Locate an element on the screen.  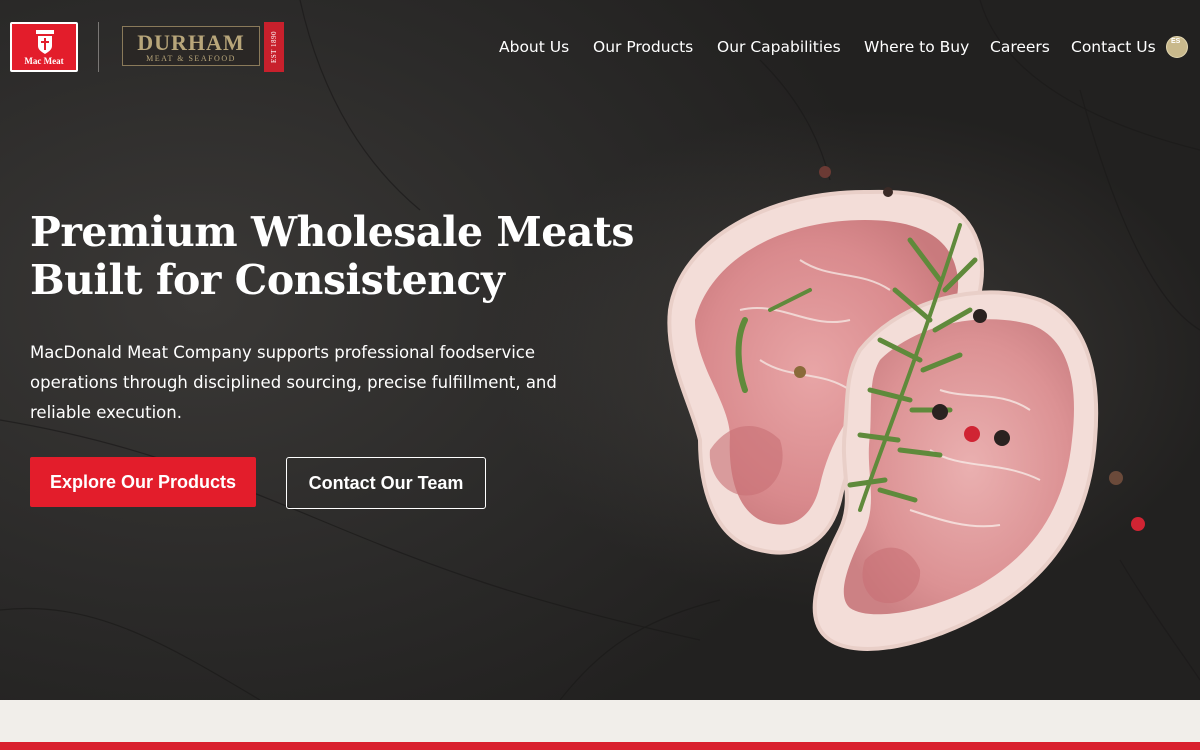
mac-meat-emblem-icon is located at coordinates (45, 42).